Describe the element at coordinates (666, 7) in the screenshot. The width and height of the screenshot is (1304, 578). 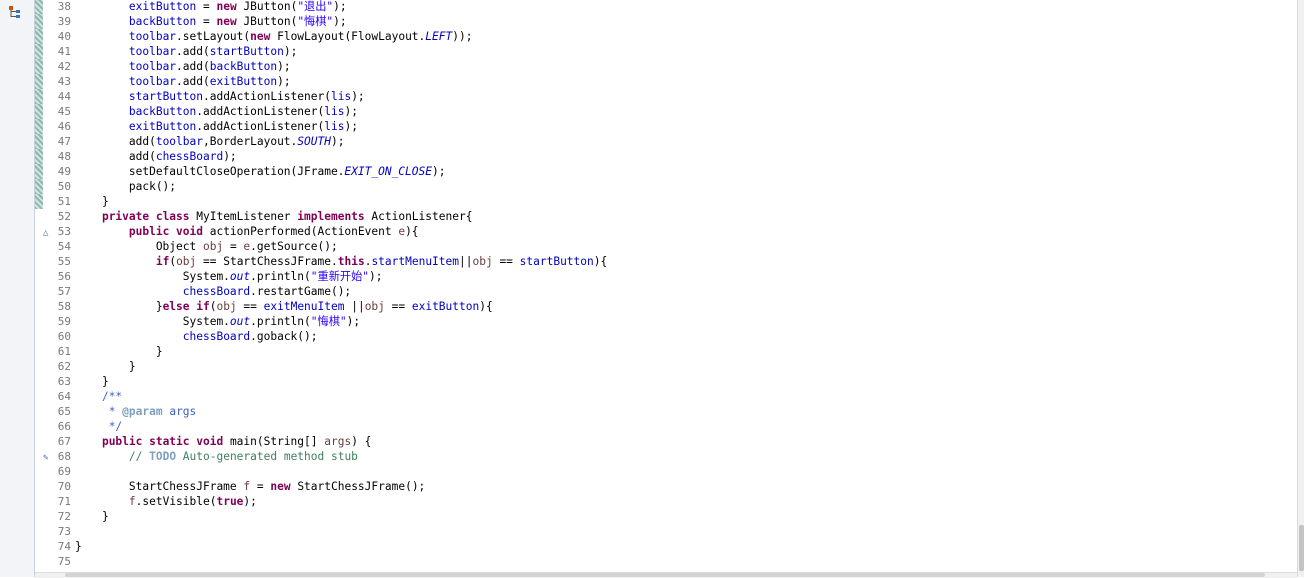
I see `code-line: 38 exitButton = new JButton("退出");` at that location.